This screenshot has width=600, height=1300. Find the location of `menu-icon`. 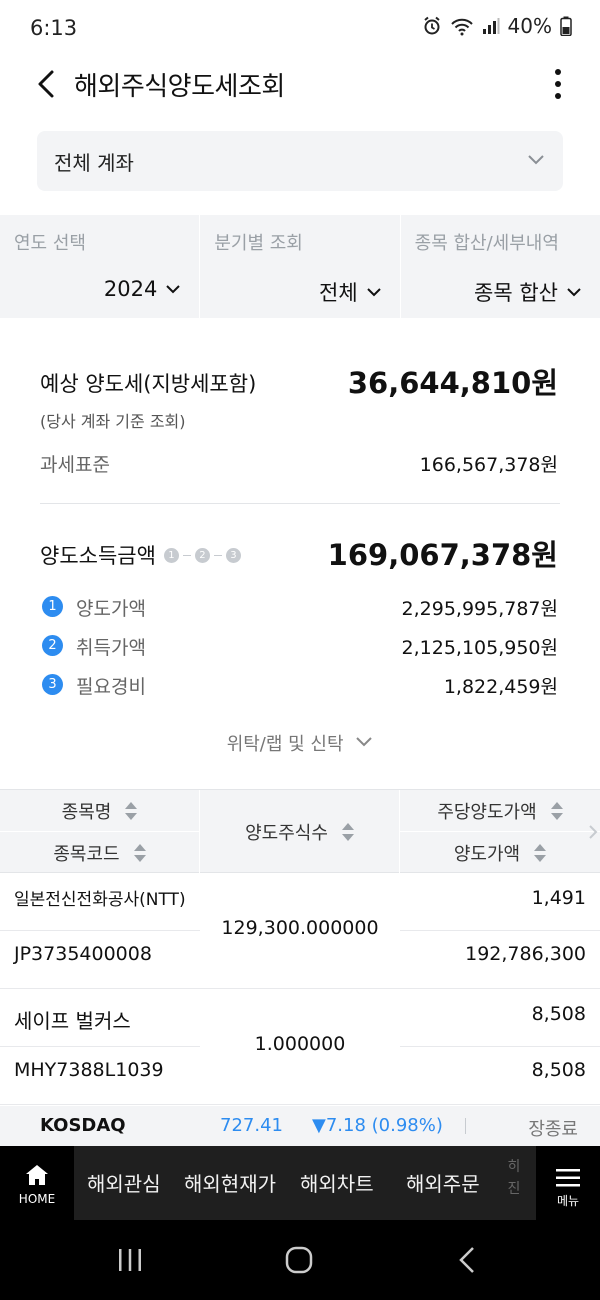

menu-icon is located at coordinates (568, 1178).